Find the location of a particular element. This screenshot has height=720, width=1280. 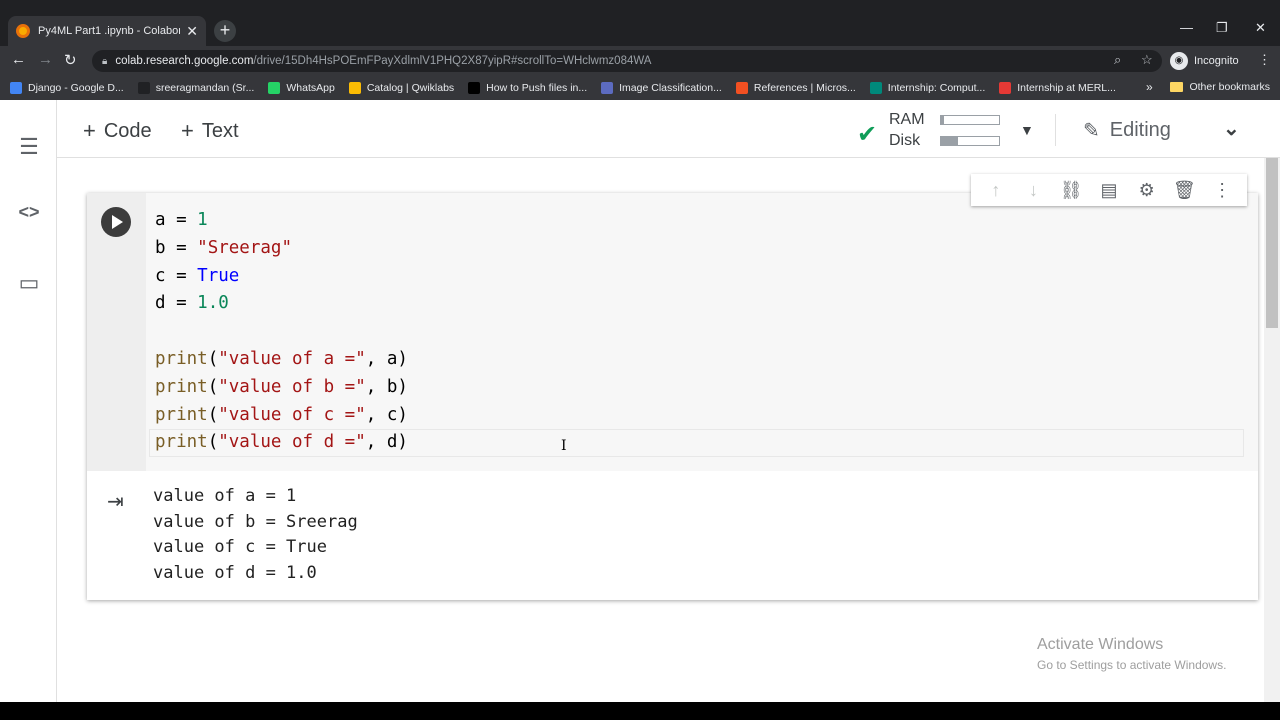

close-window-icon: ✕ is located at coordinates (1260, 28).